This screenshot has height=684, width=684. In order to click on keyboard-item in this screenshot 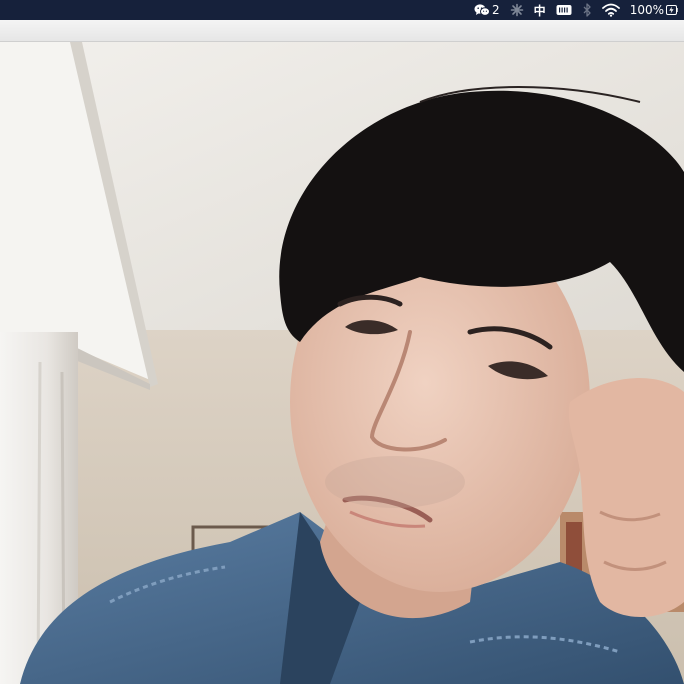, I will do `click(564, 10)`.